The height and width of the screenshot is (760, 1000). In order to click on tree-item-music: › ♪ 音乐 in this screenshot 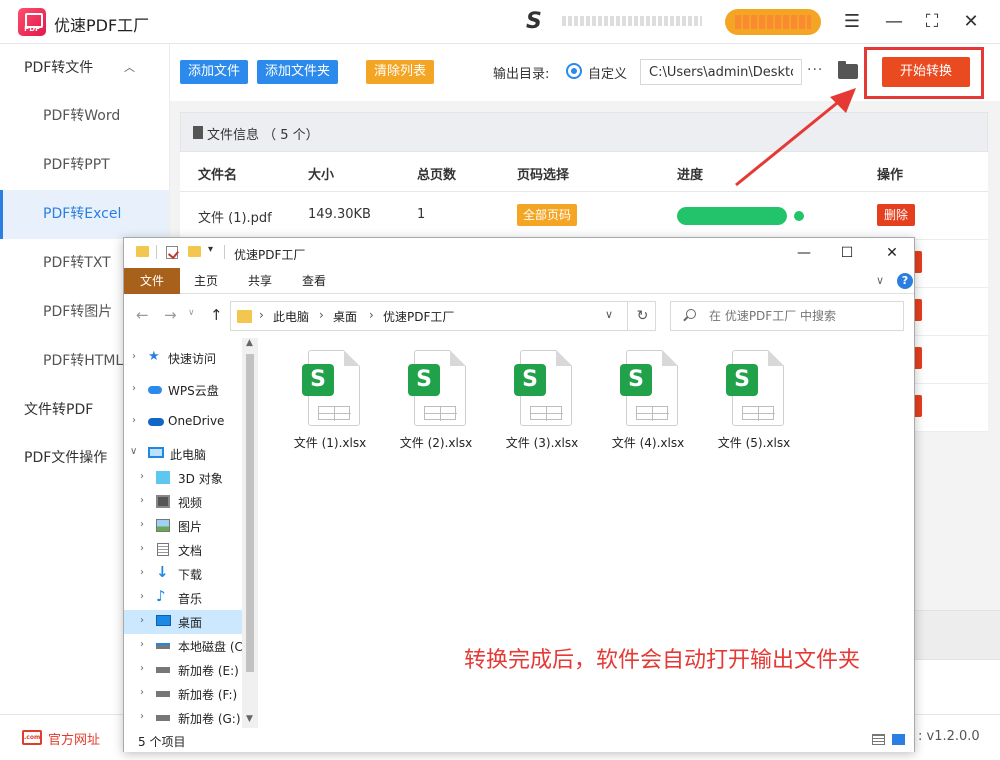, I will do `click(191, 598)`.